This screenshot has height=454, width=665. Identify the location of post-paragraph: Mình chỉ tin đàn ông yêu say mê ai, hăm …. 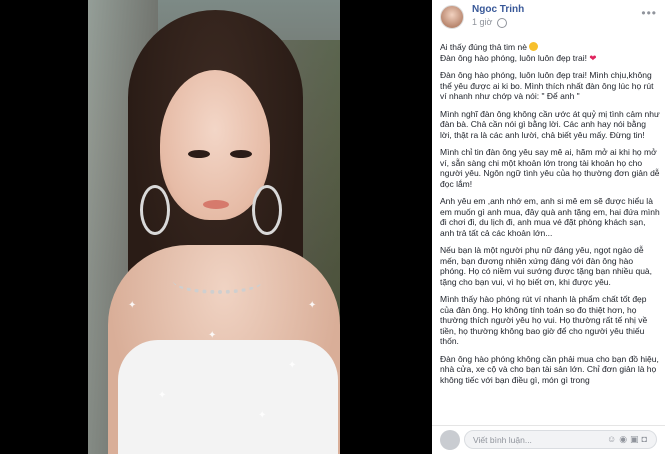
(550, 168).